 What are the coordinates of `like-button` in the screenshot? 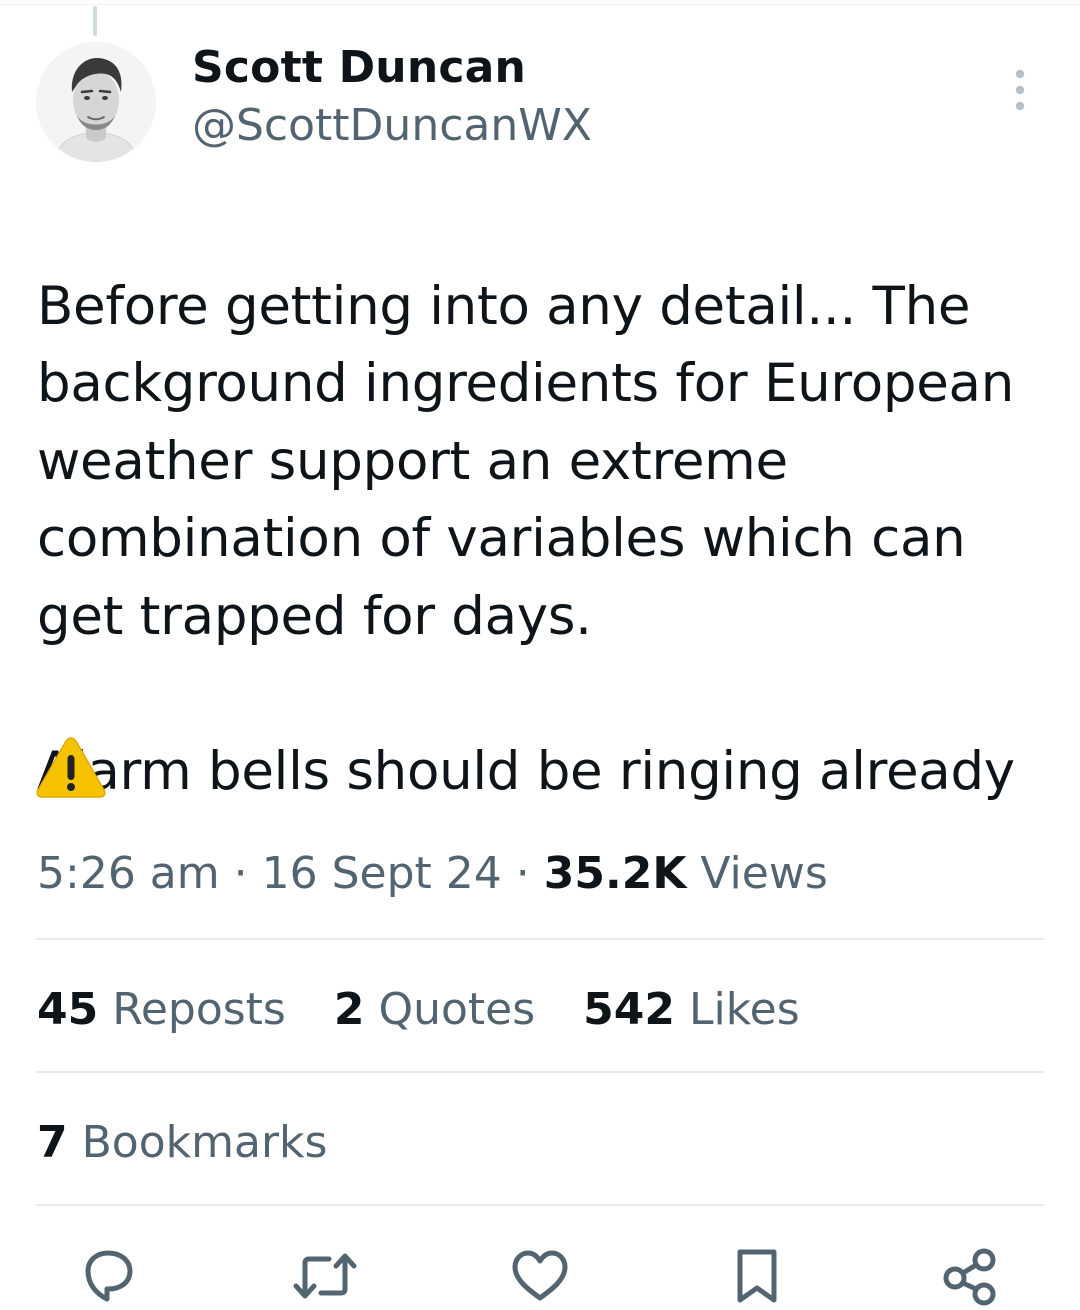 It's located at (540, 1276).